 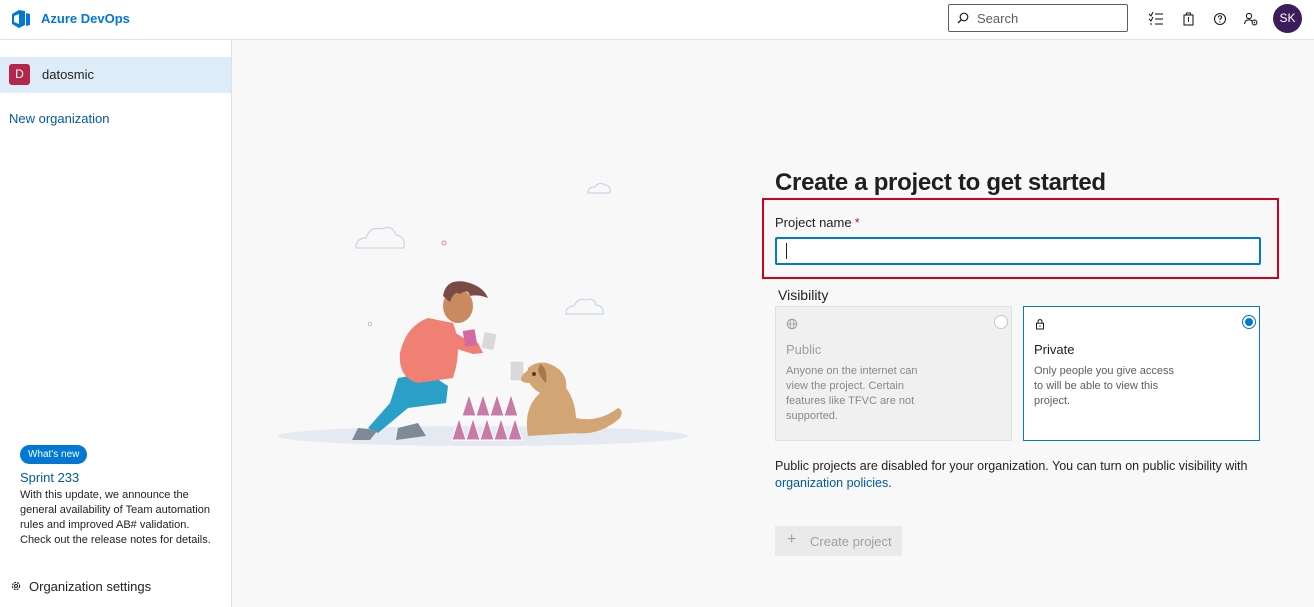 I want to click on lock-icon, so click(x=1040, y=324).